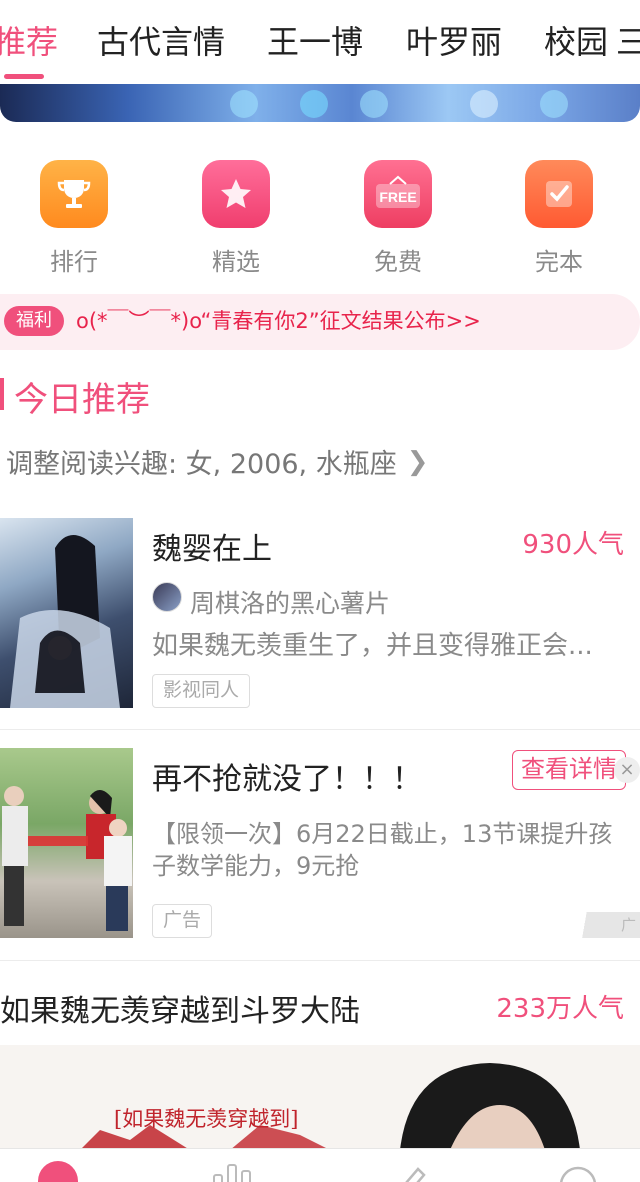 This screenshot has width=640, height=1182. What do you see at coordinates (74, 262) in the screenshot?
I see `quick-entry-label: 排行` at bounding box center [74, 262].